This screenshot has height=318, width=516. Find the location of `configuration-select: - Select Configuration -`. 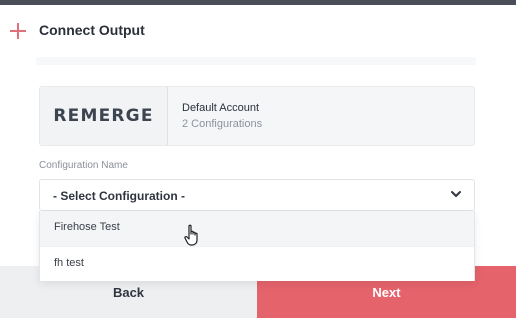

configuration-select: - Select Configuration - is located at coordinates (257, 195).